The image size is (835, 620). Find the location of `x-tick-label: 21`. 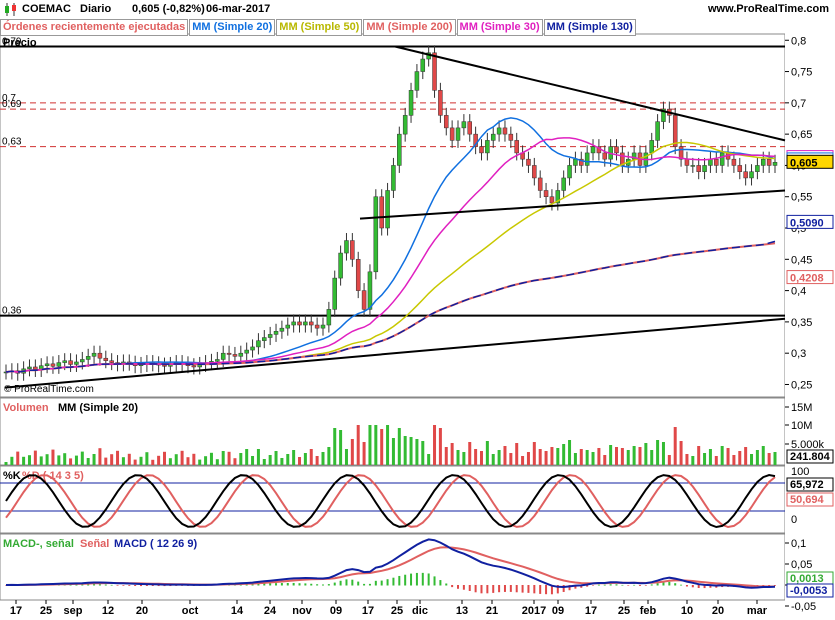

x-tick-label: 21 is located at coordinates (492, 611).